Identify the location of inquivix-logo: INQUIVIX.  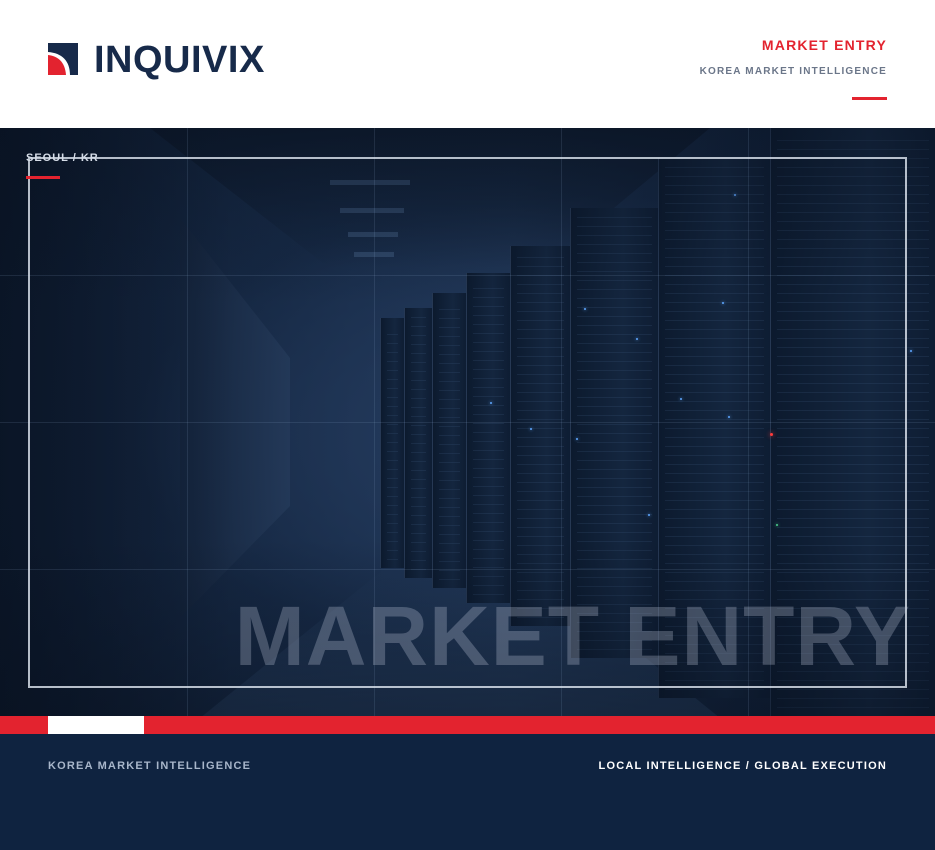
(163, 60).